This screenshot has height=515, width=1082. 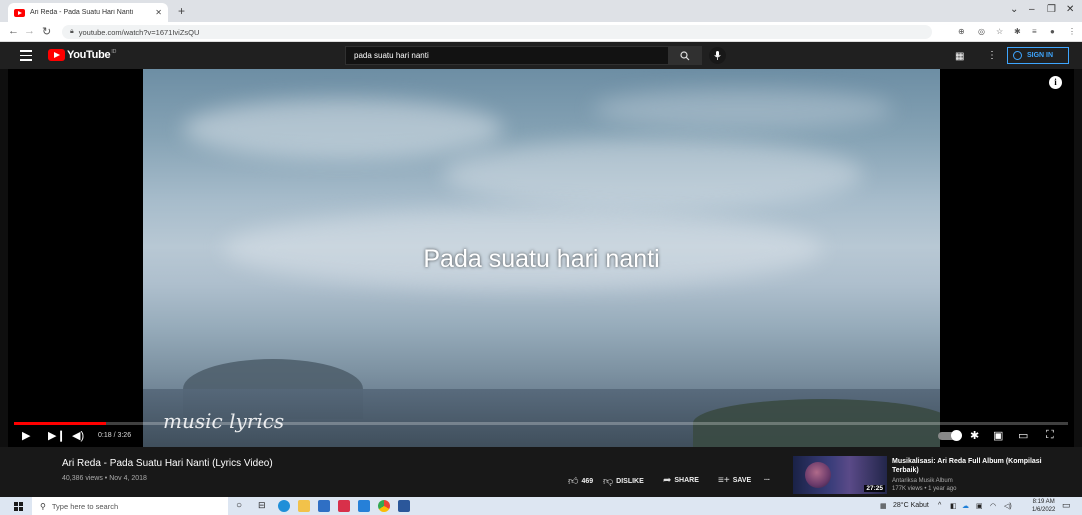 What do you see at coordinates (979, 506) in the screenshot?
I see `display-icon: ▣` at bounding box center [979, 506].